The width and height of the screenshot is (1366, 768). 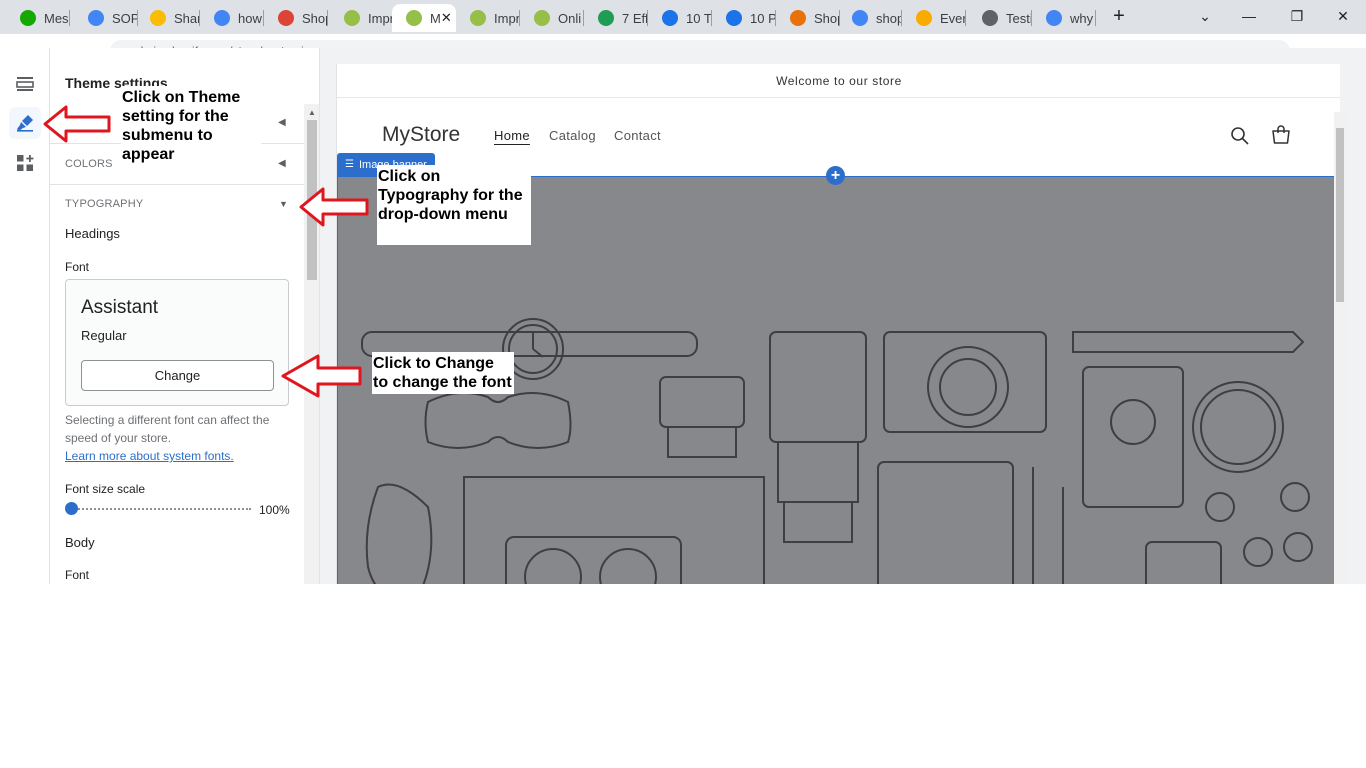 I want to click on settings-section-typography: TYPOGRAPHY ▼, so click(x=177, y=205).